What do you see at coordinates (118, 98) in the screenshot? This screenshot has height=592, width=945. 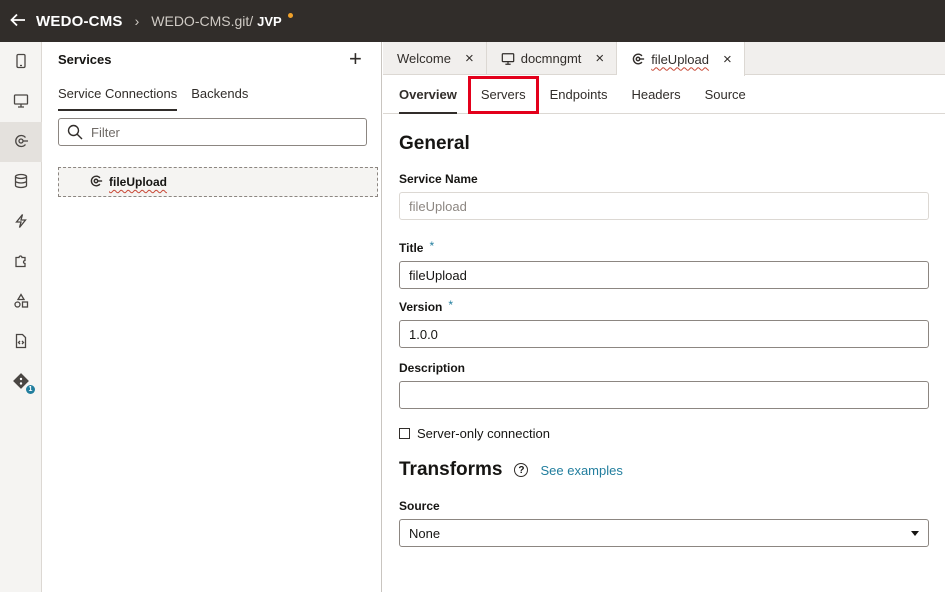 I see `tab-service-connections: Service Connections` at bounding box center [118, 98].